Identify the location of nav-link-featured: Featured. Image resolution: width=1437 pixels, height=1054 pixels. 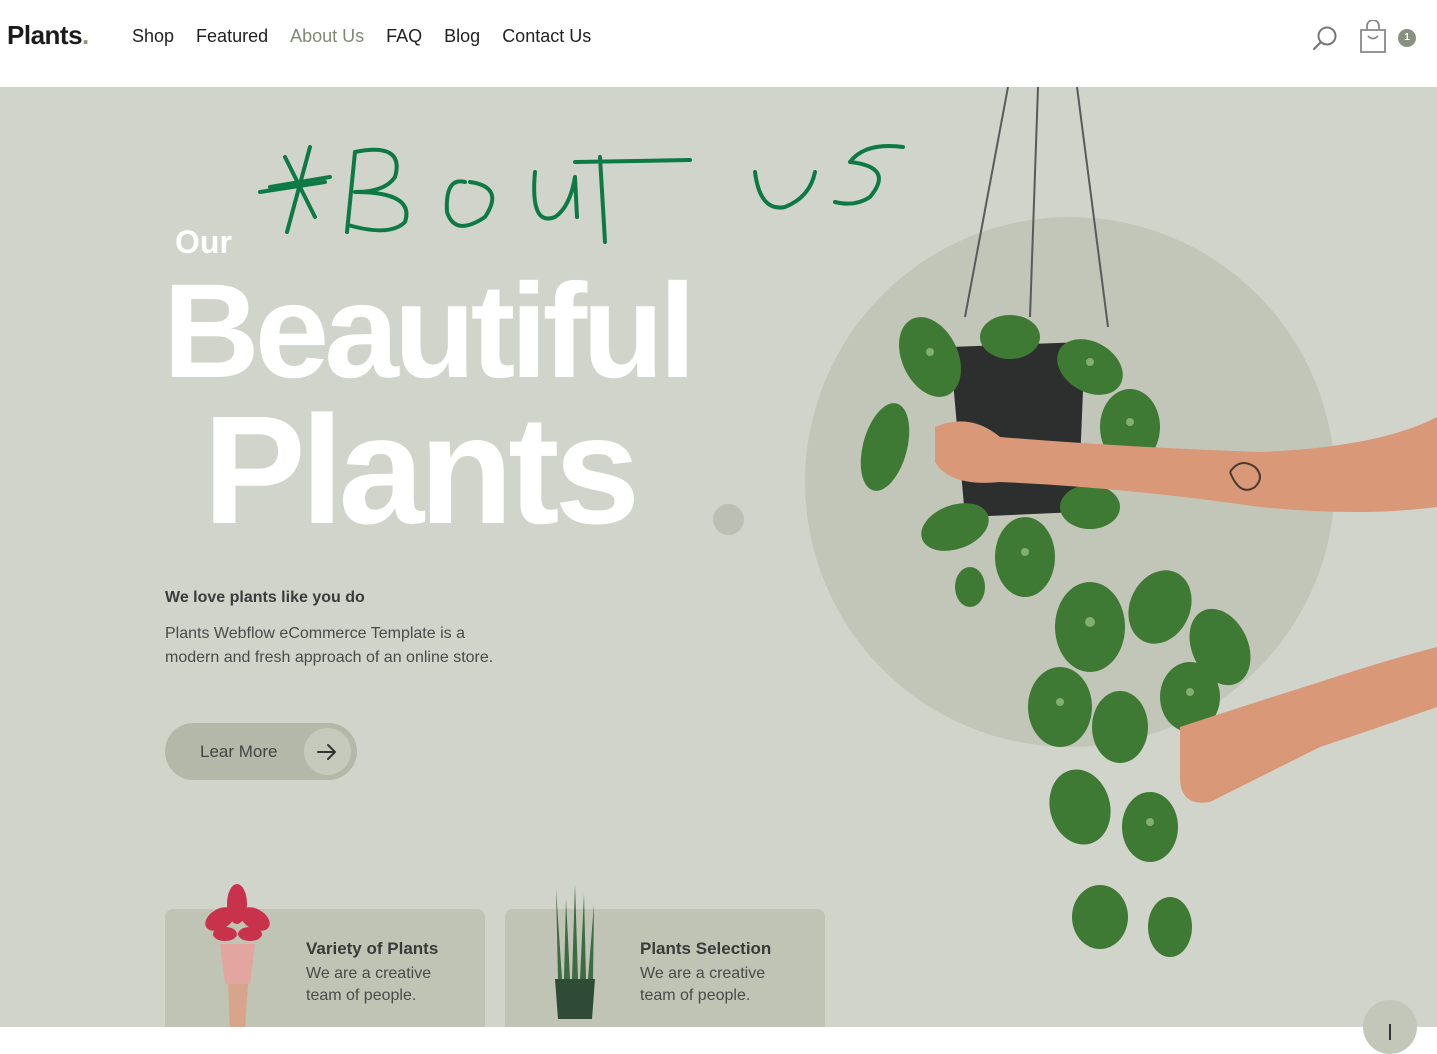
(232, 36).